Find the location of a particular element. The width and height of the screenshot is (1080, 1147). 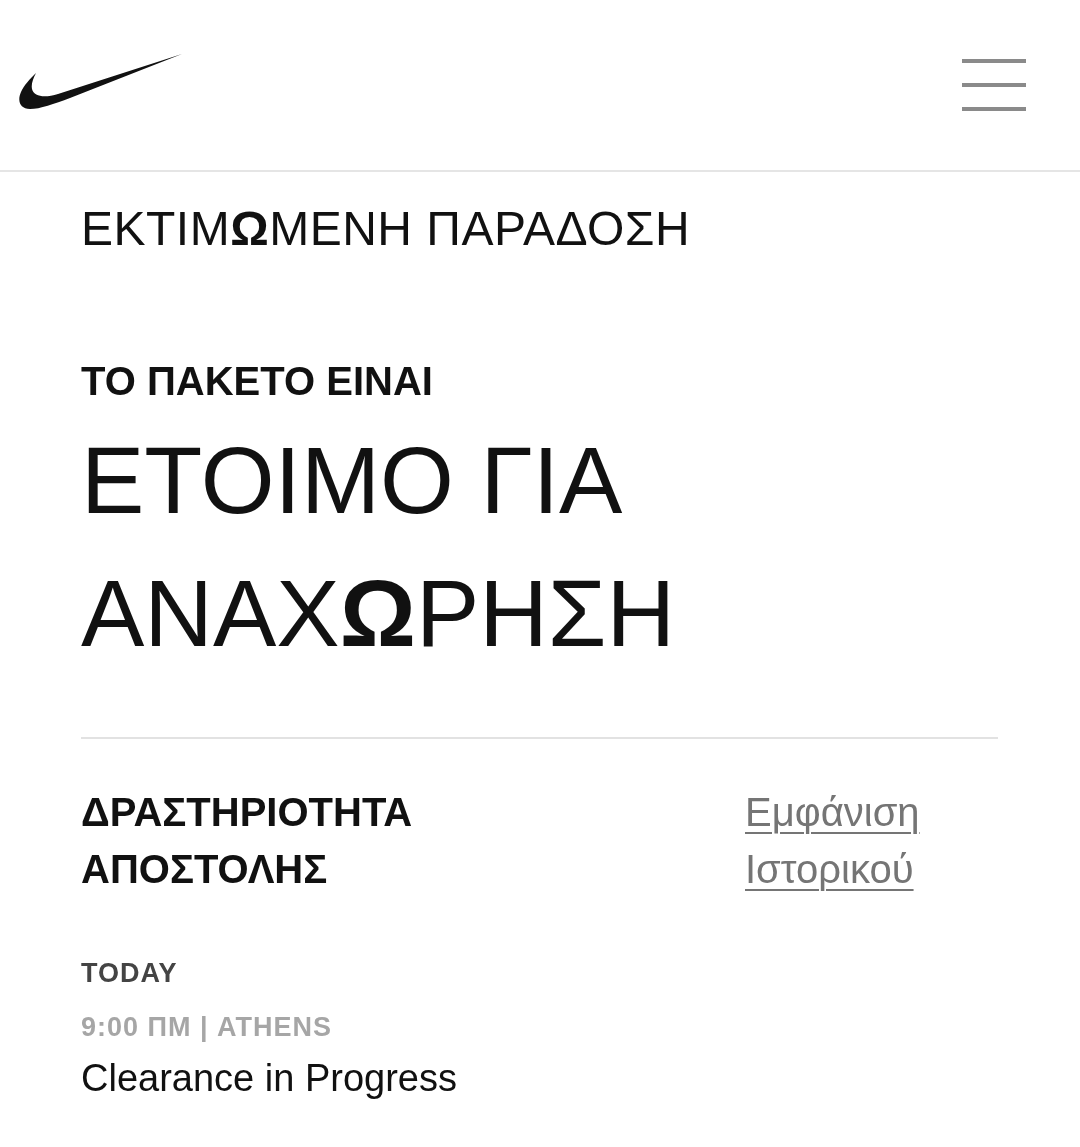

event-day: TODAY is located at coordinates (539, 973).